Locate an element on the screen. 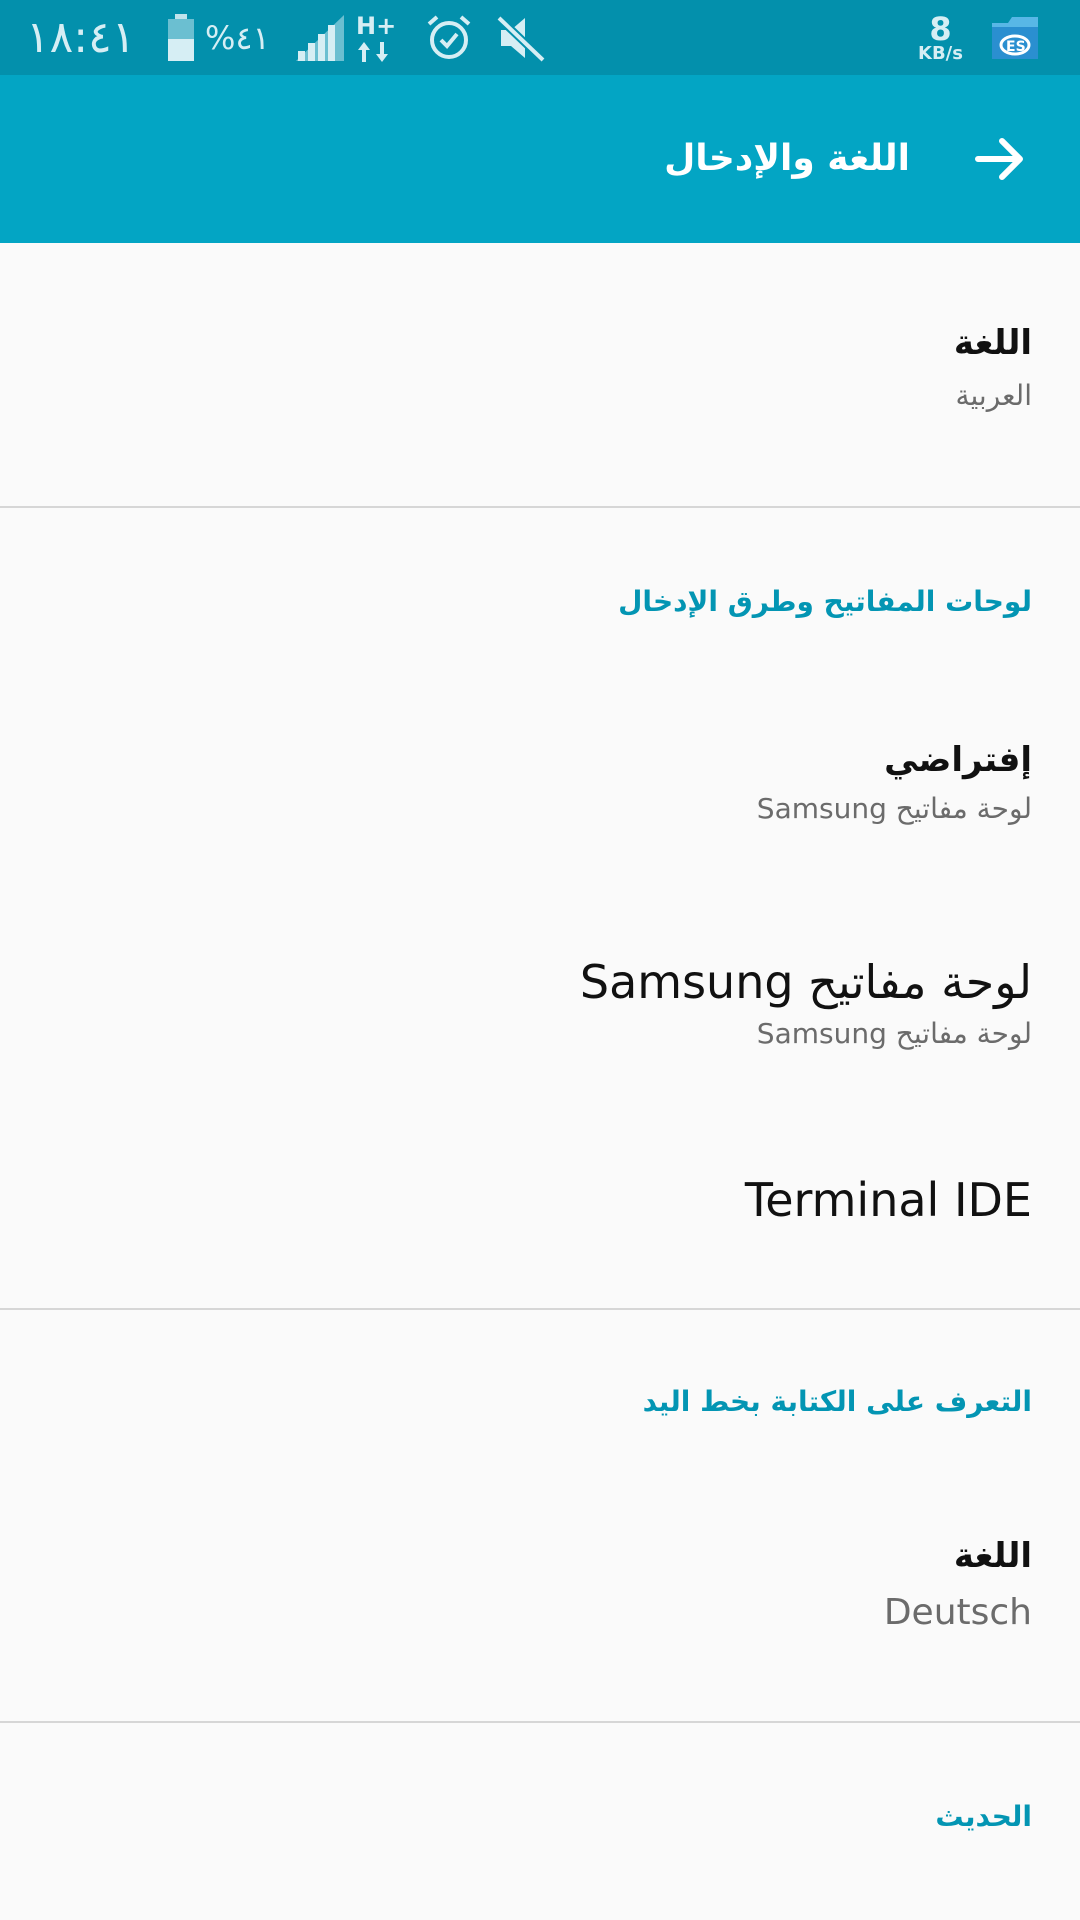 The image size is (1080, 1920). speech-section-header: الحديث is located at coordinates (983, 1816).